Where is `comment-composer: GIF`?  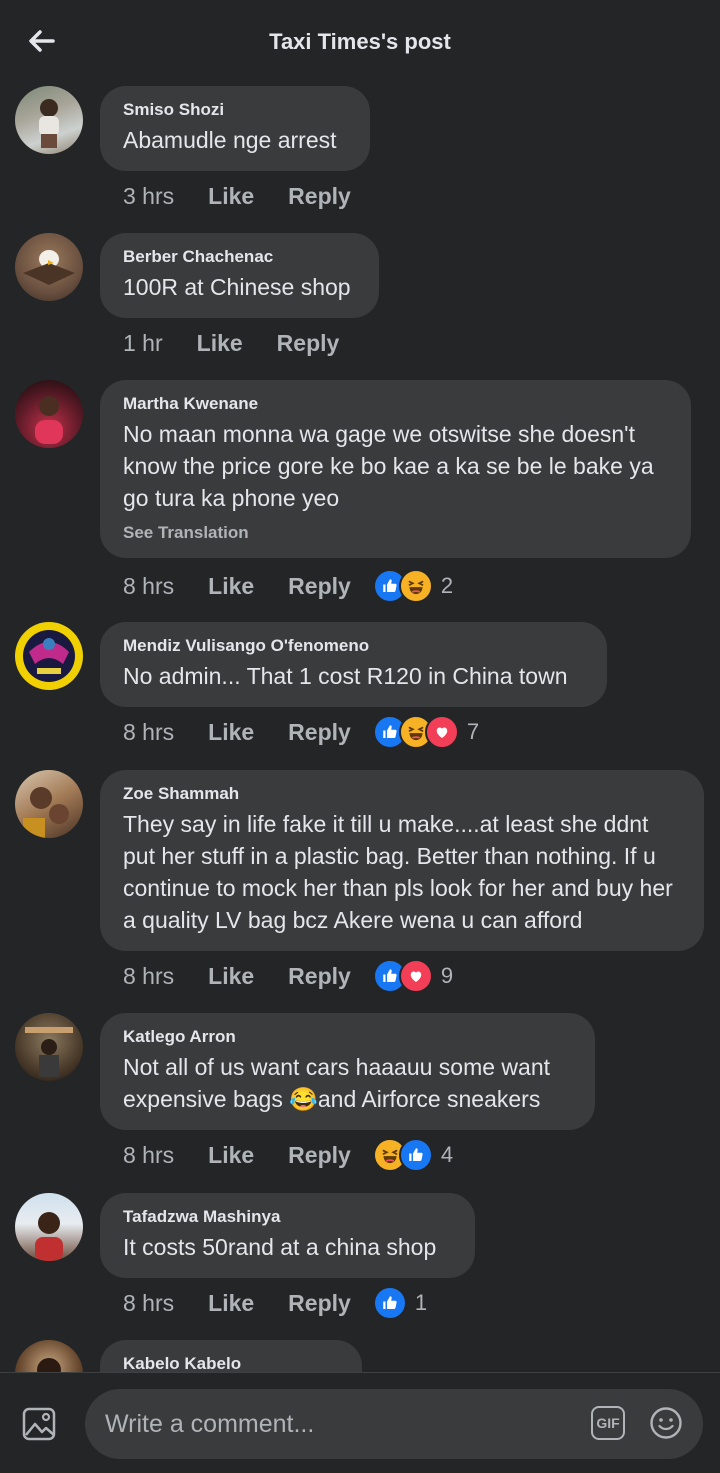
comment-composer: GIF is located at coordinates (360, 1422).